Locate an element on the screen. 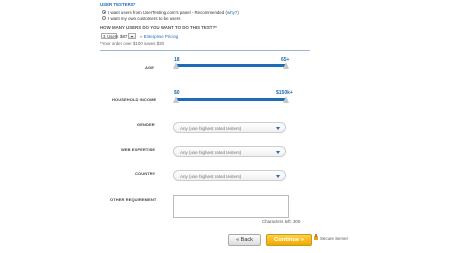 The height and width of the screenshot is (253, 450). own-customers-label: I want my own customers to be users is located at coordinates (144, 18).